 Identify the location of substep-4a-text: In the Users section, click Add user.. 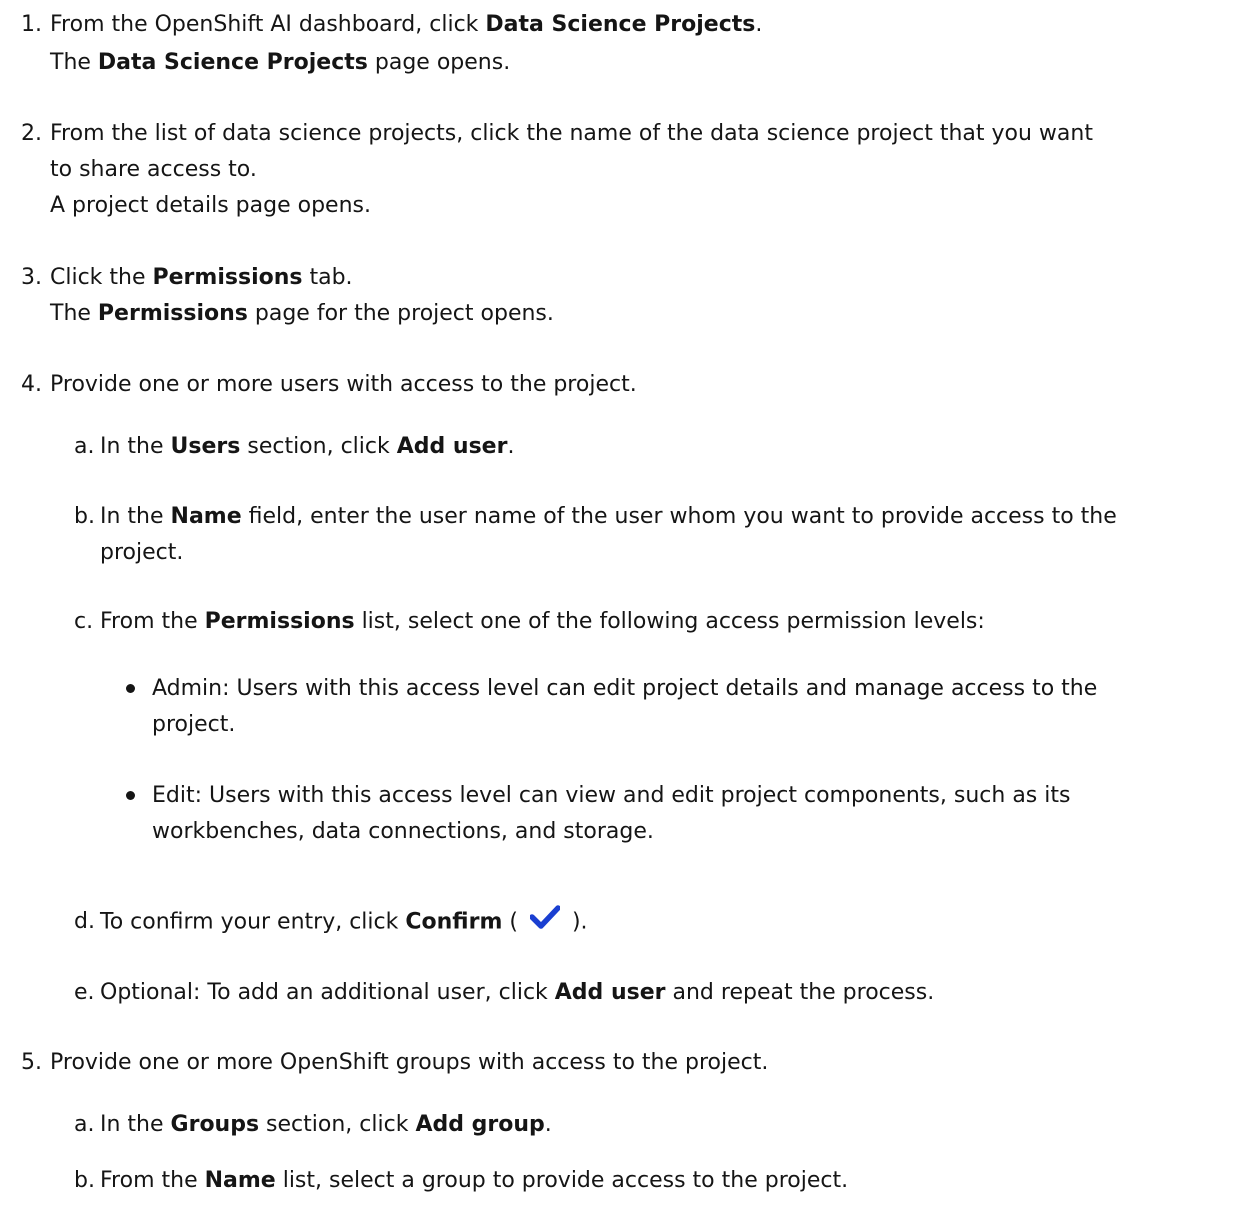
(307, 446).